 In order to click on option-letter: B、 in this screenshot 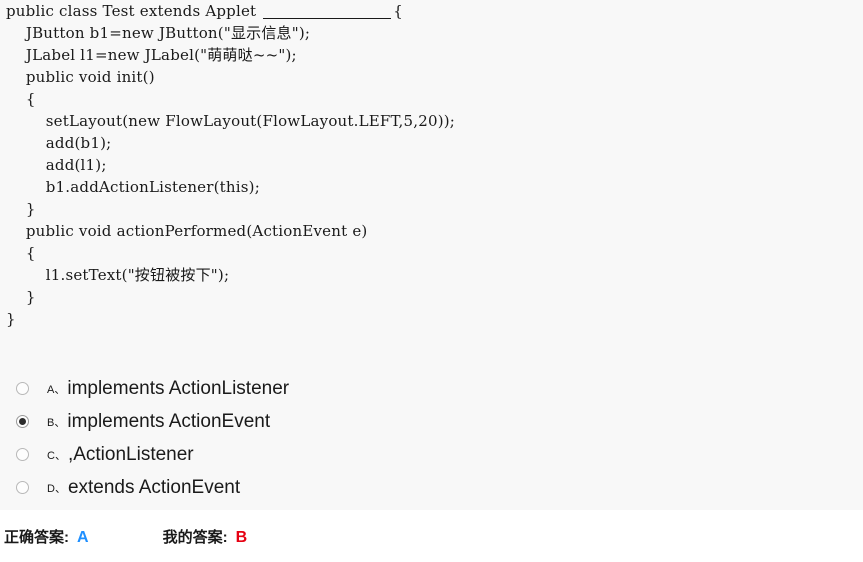, I will do `click(56, 422)`.